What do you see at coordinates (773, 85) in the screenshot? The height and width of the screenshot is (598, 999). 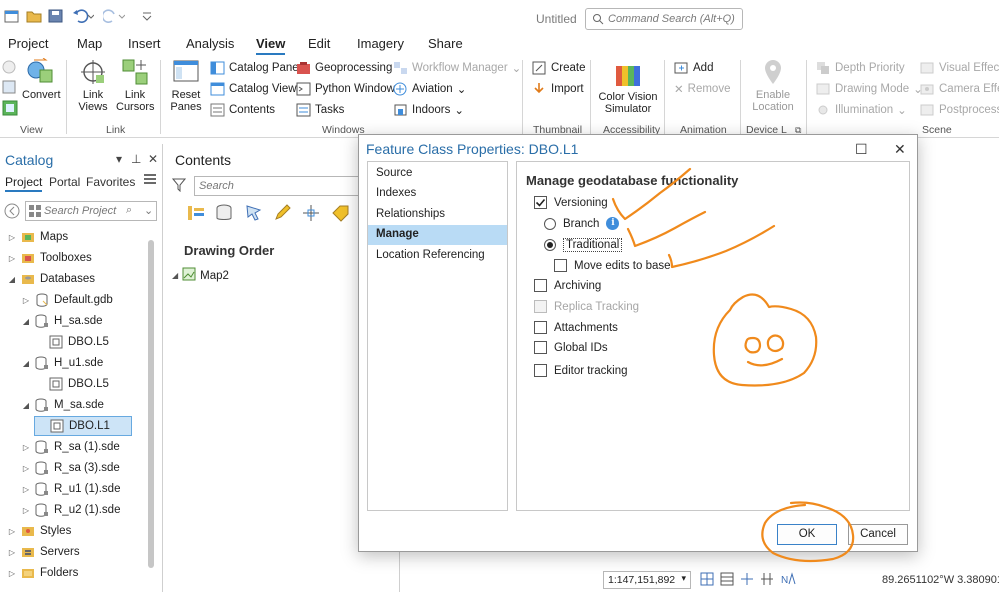 I see `enable-location-button: Enable Location` at bounding box center [773, 85].